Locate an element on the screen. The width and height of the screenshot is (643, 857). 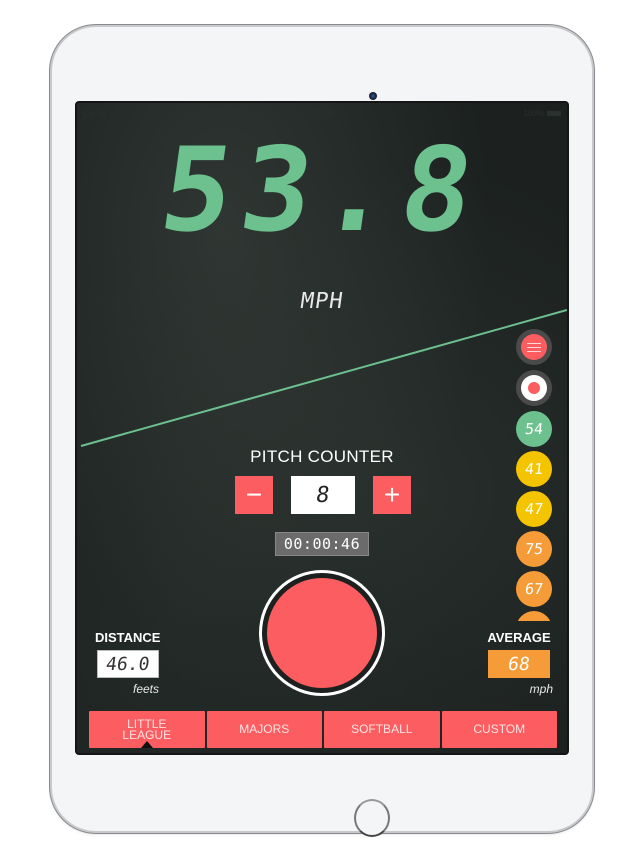
pitch-speed-value: 47 is located at coordinates (534, 509).